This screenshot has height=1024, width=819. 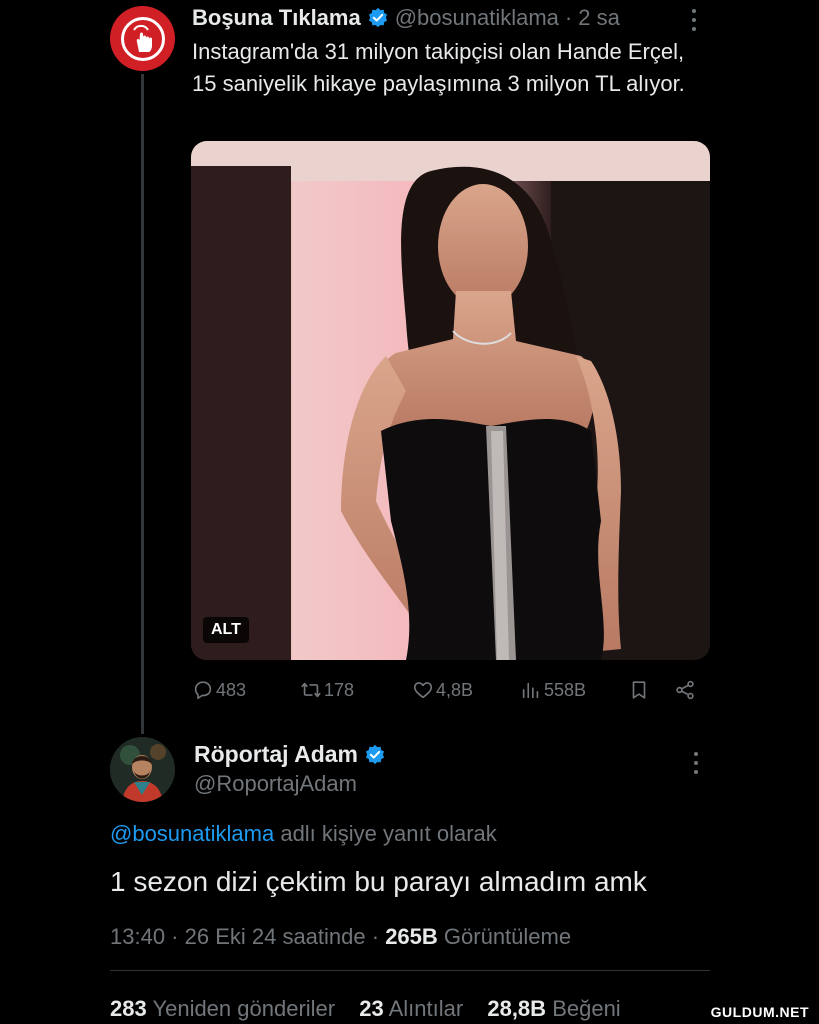 What do you see at coordinates (586, 1008) in the screenshot?
I see `likes-stat-label: Beğeni` at bounding box center [586, 1008].